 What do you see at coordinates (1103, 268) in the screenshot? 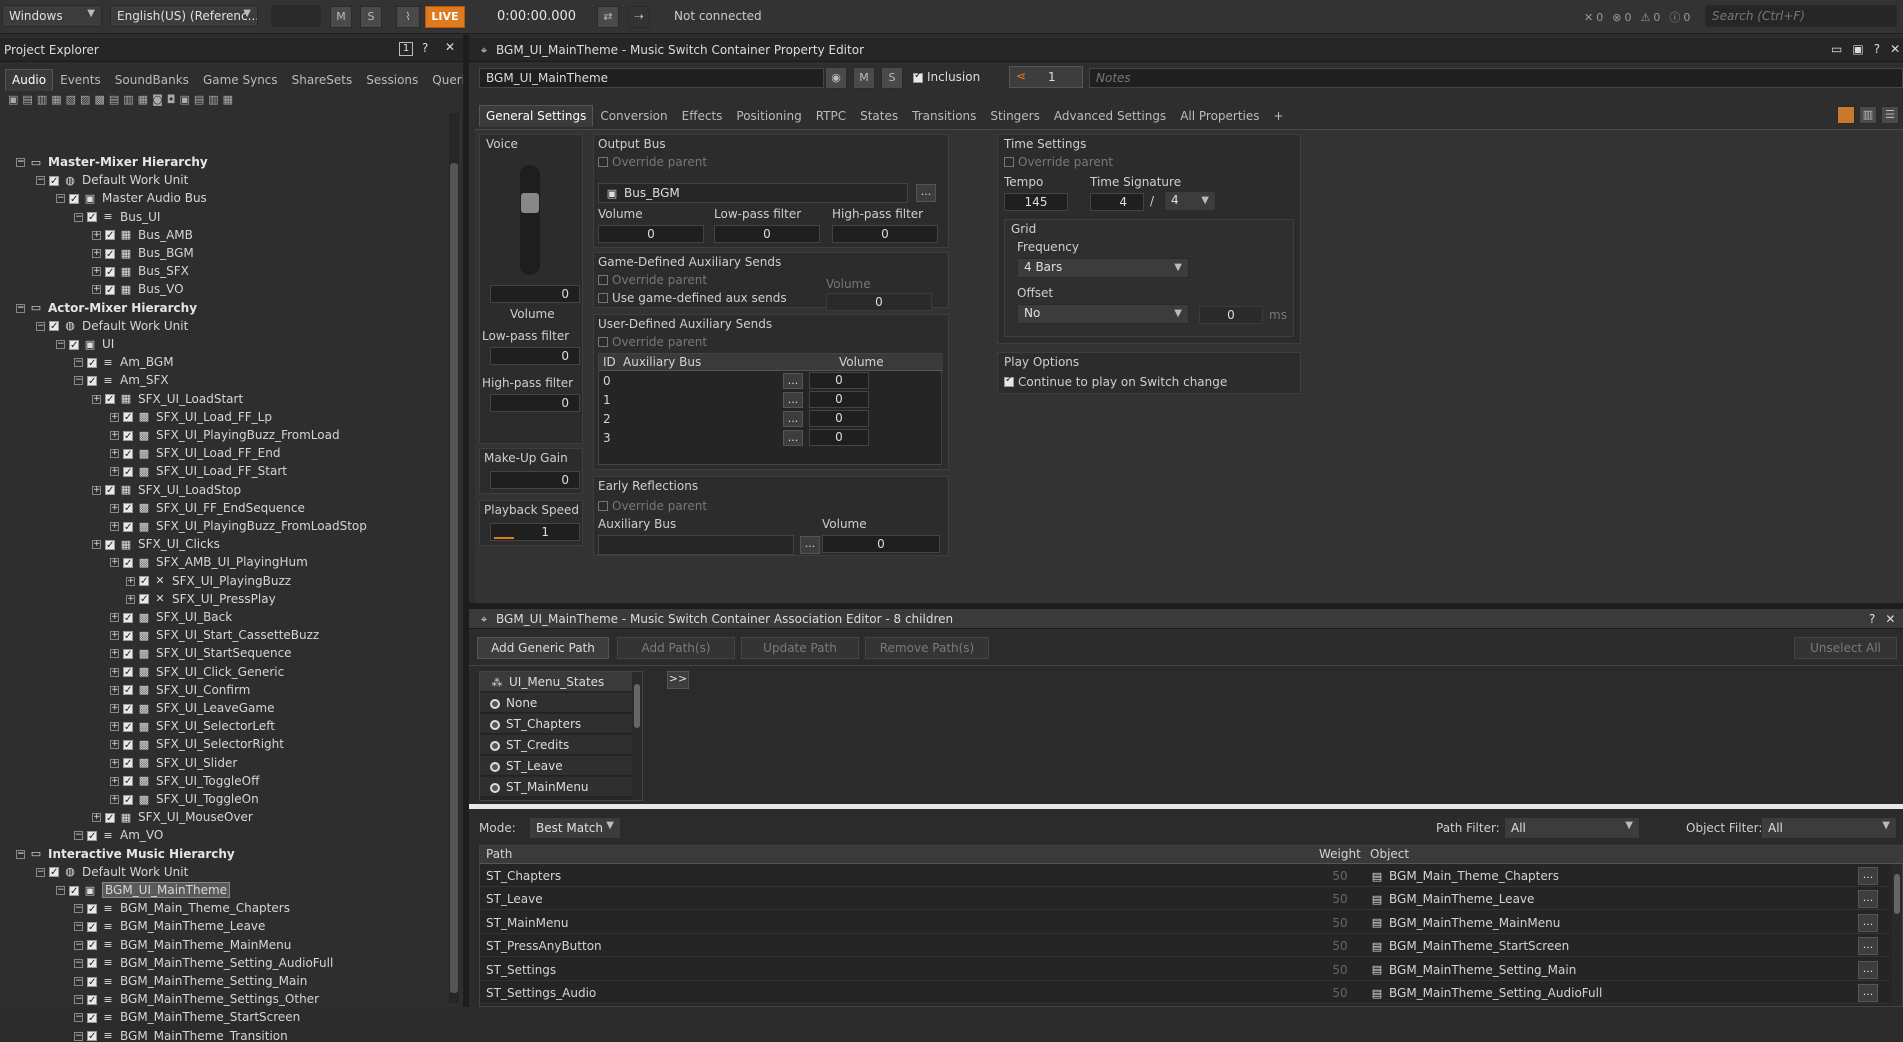
I see `frequency-dropdown: 4 Bars ▼` at bounding box center [1103, 268].